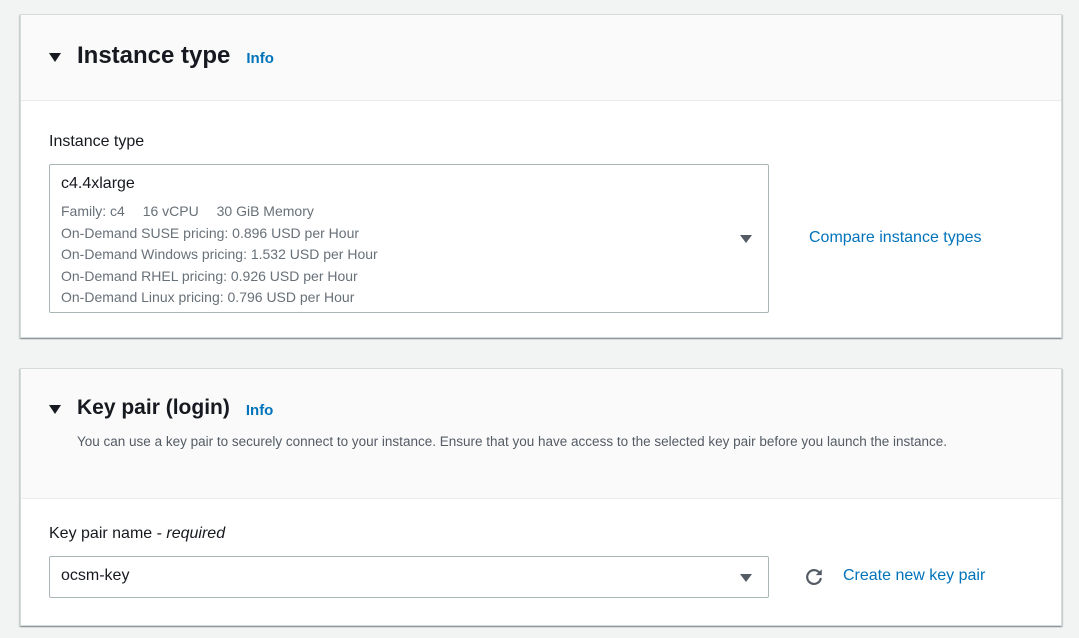 The height and width of the screenshot is (638, 1079). What do you see at coordinates (154, 55) in the screenshot?
I see `instance-type-title: Instance type` at bounding box center [154, 55].